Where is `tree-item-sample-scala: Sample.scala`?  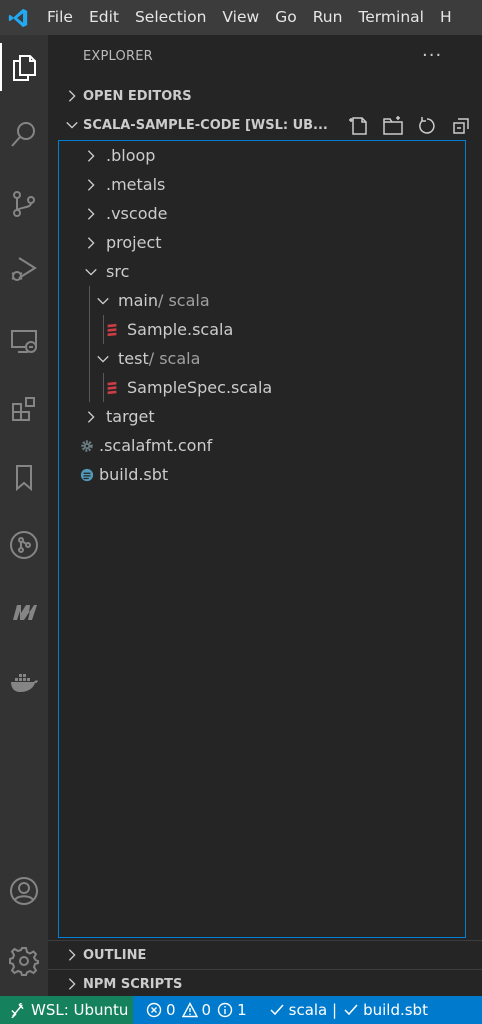 tree-item-sample-scala: Sample.scala is located at coordinates (262, 329).